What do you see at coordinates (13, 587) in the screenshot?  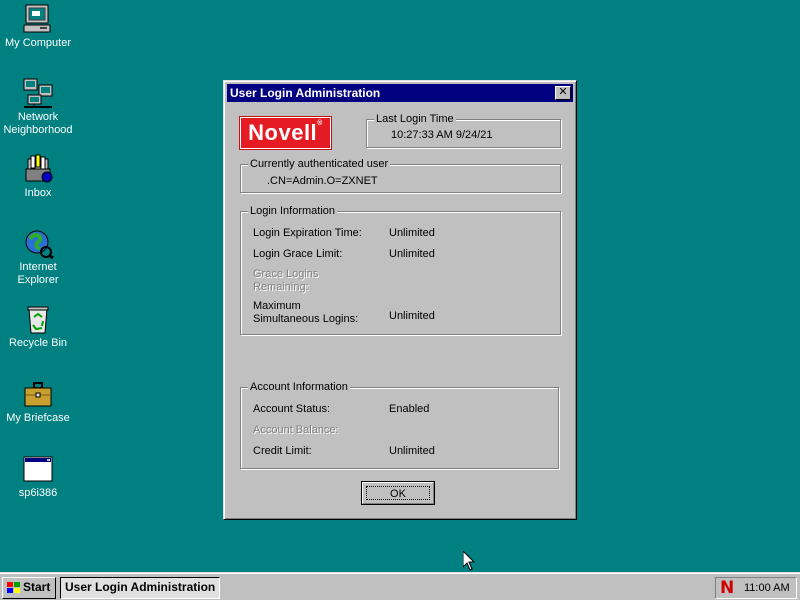 I see `windows-logo-icon` at bounding box center [13, 587].